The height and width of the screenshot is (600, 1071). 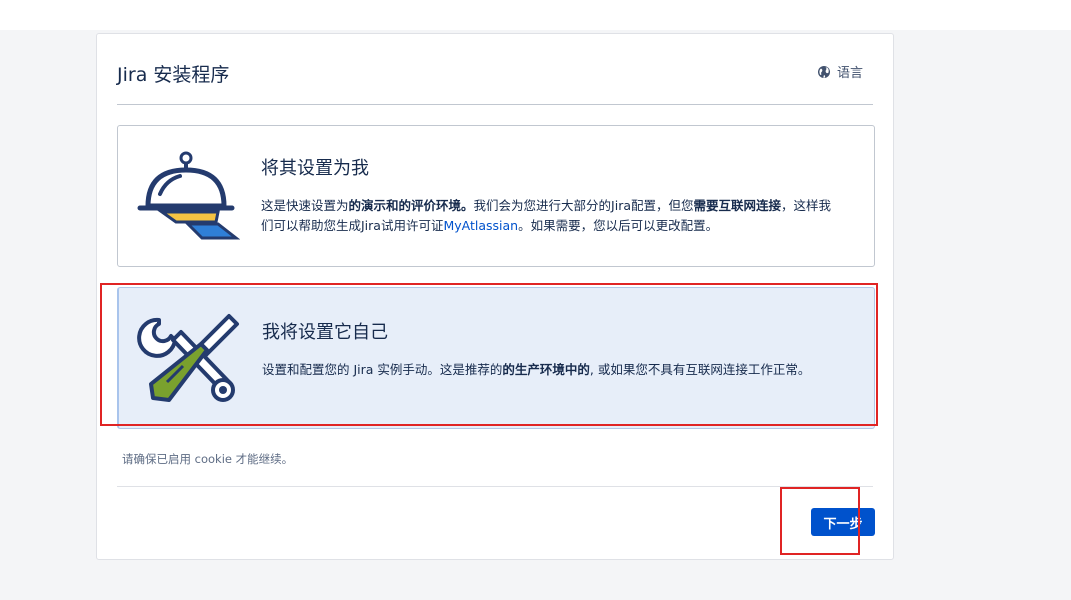 What do you see at coordinates (843, 522) in the screenshot?
I see `next-button: 下一步` at bounding box center [843, 522].